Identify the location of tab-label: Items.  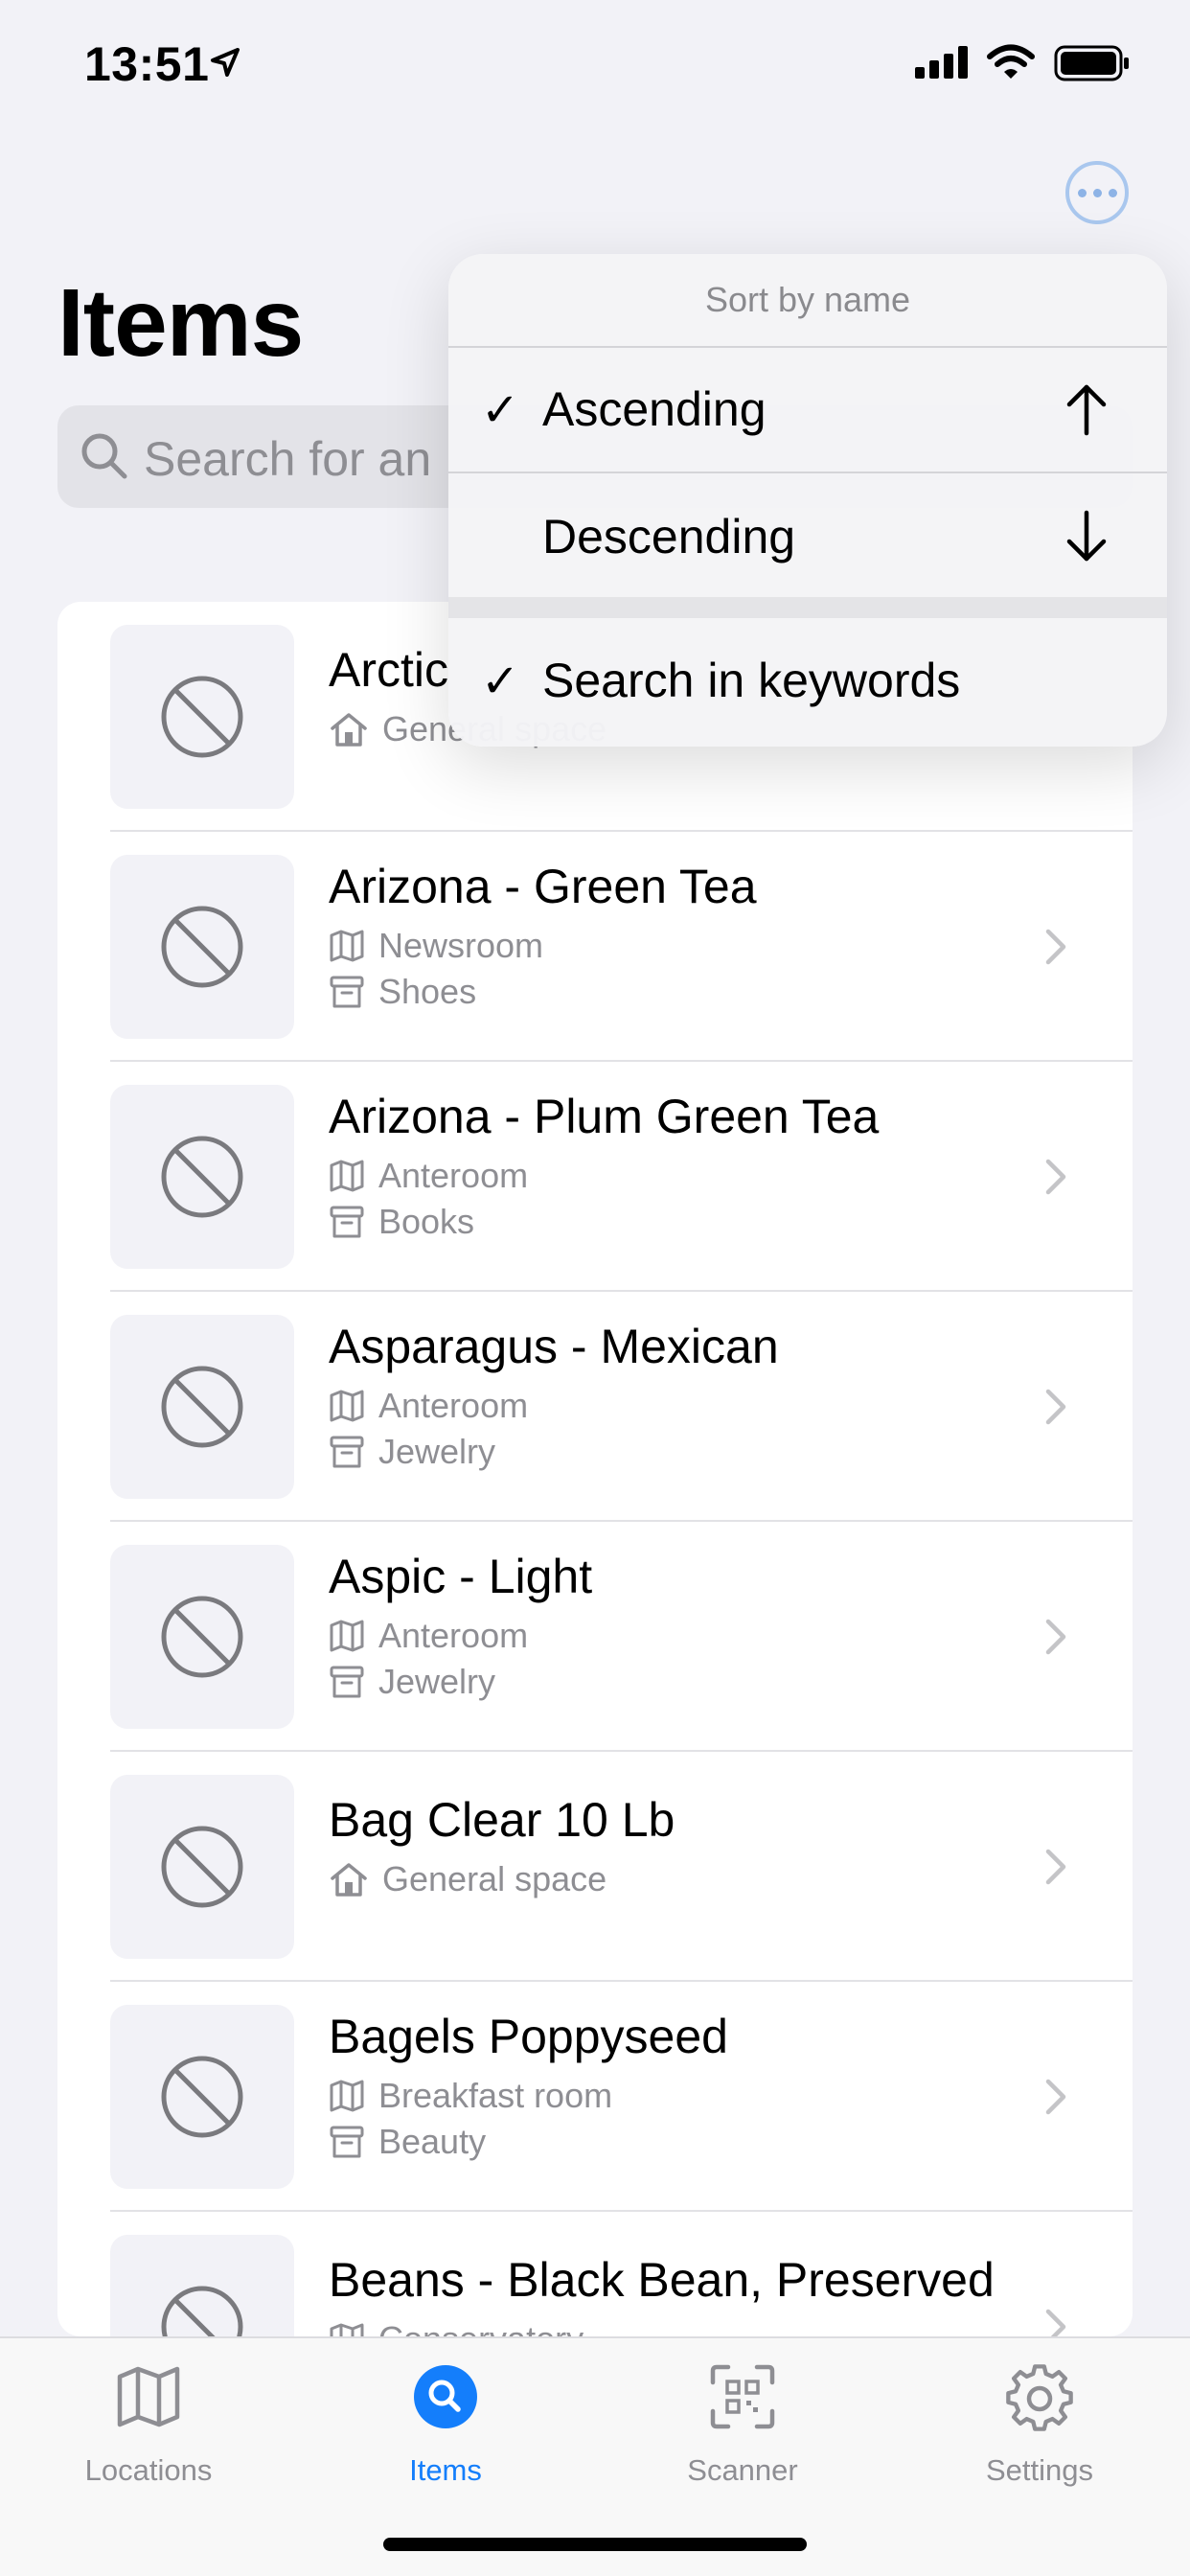
(445, 2470).